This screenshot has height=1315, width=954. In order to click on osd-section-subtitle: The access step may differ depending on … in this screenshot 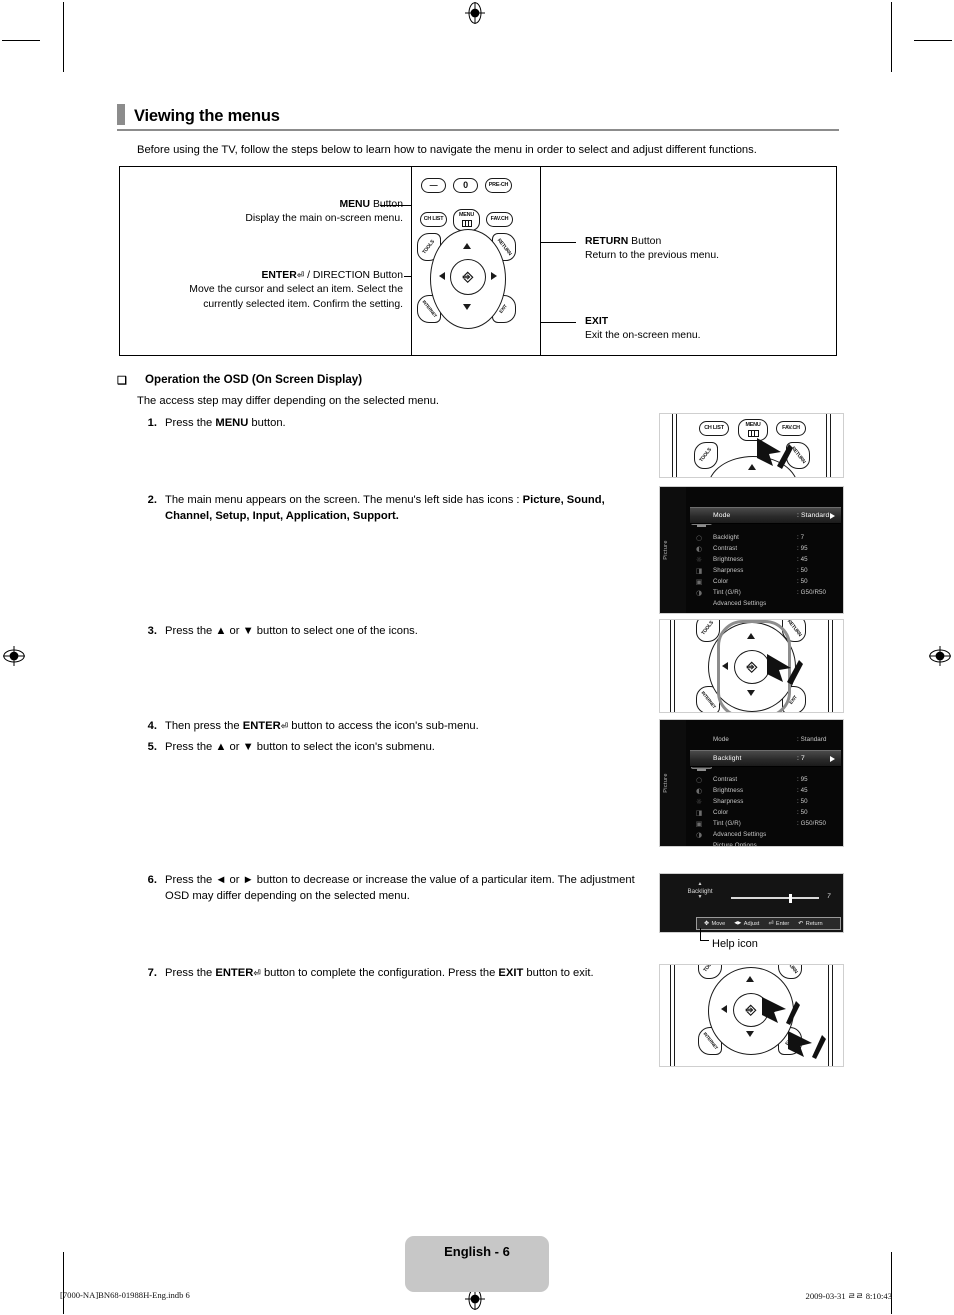, I will do `click(288, 401)`.